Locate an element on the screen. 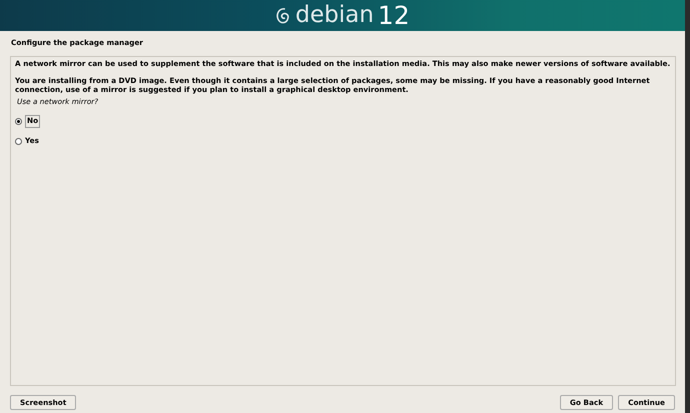 The image size is (690, 413). logo-text: debian is located at coordinates (334, 15).